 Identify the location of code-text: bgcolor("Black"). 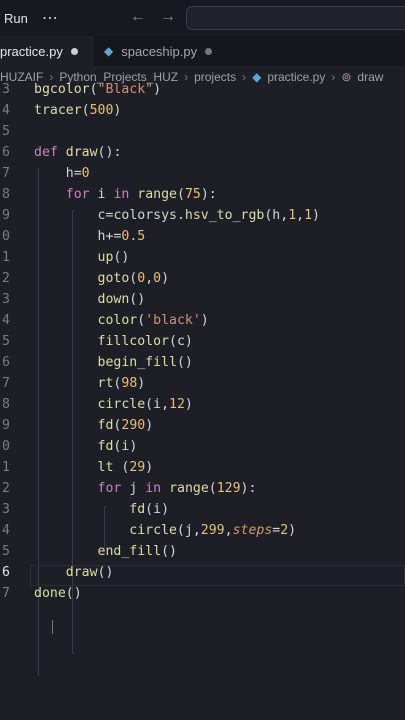
(98, 89).